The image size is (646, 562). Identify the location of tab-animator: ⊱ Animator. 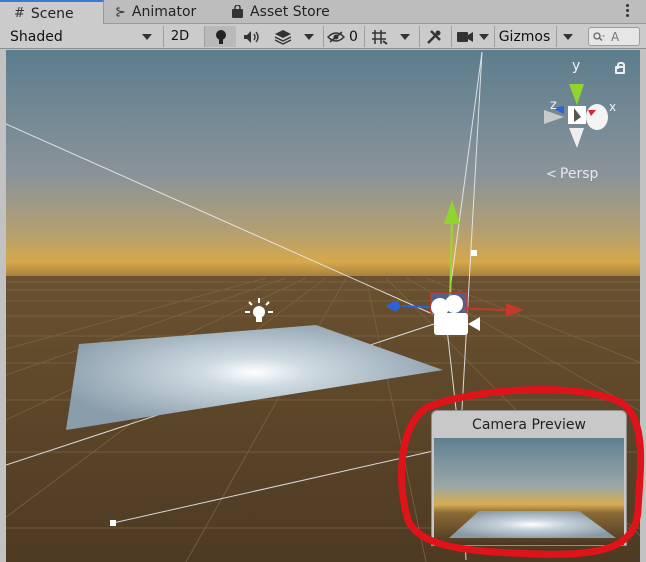
(168, 12).